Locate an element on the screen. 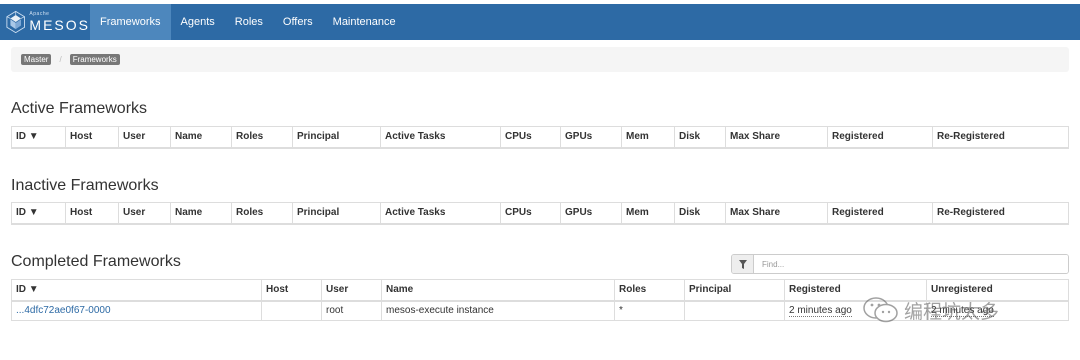  watermark: 编程坑太多 is located at coordinates (930, 310).